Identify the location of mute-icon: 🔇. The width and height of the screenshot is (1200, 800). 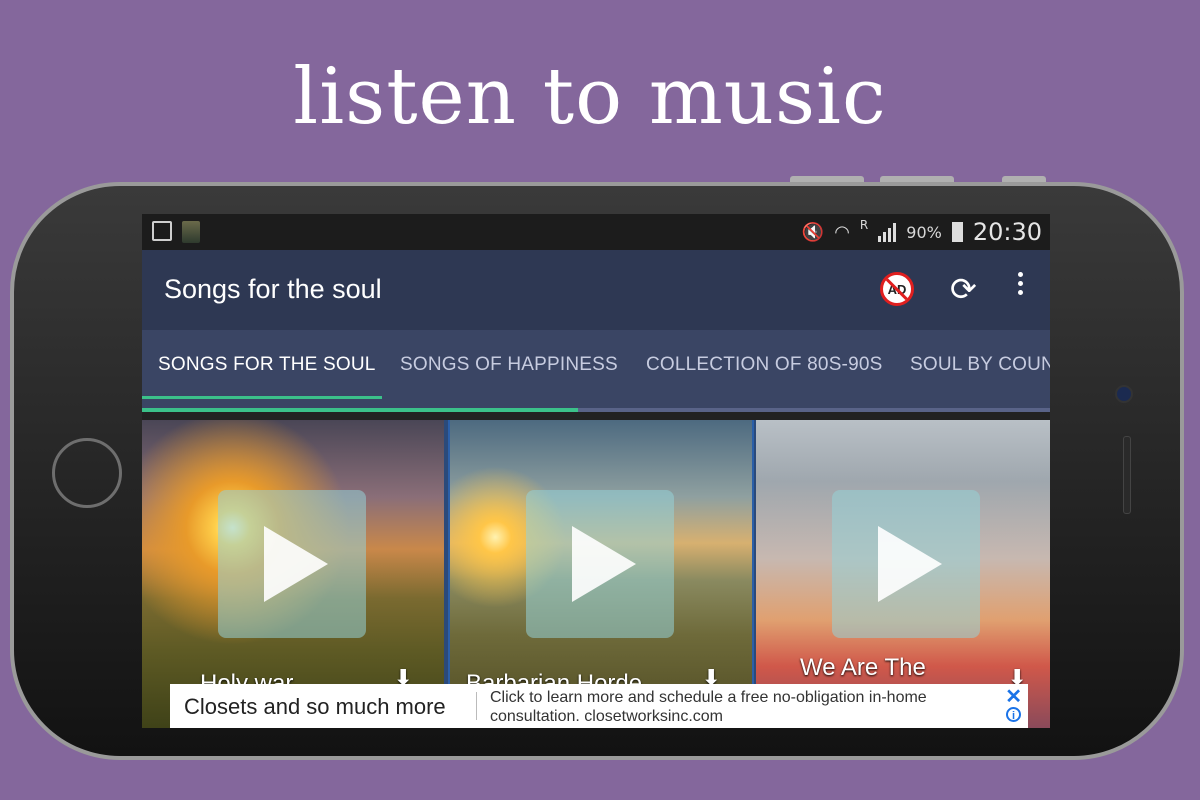
(813, 232).